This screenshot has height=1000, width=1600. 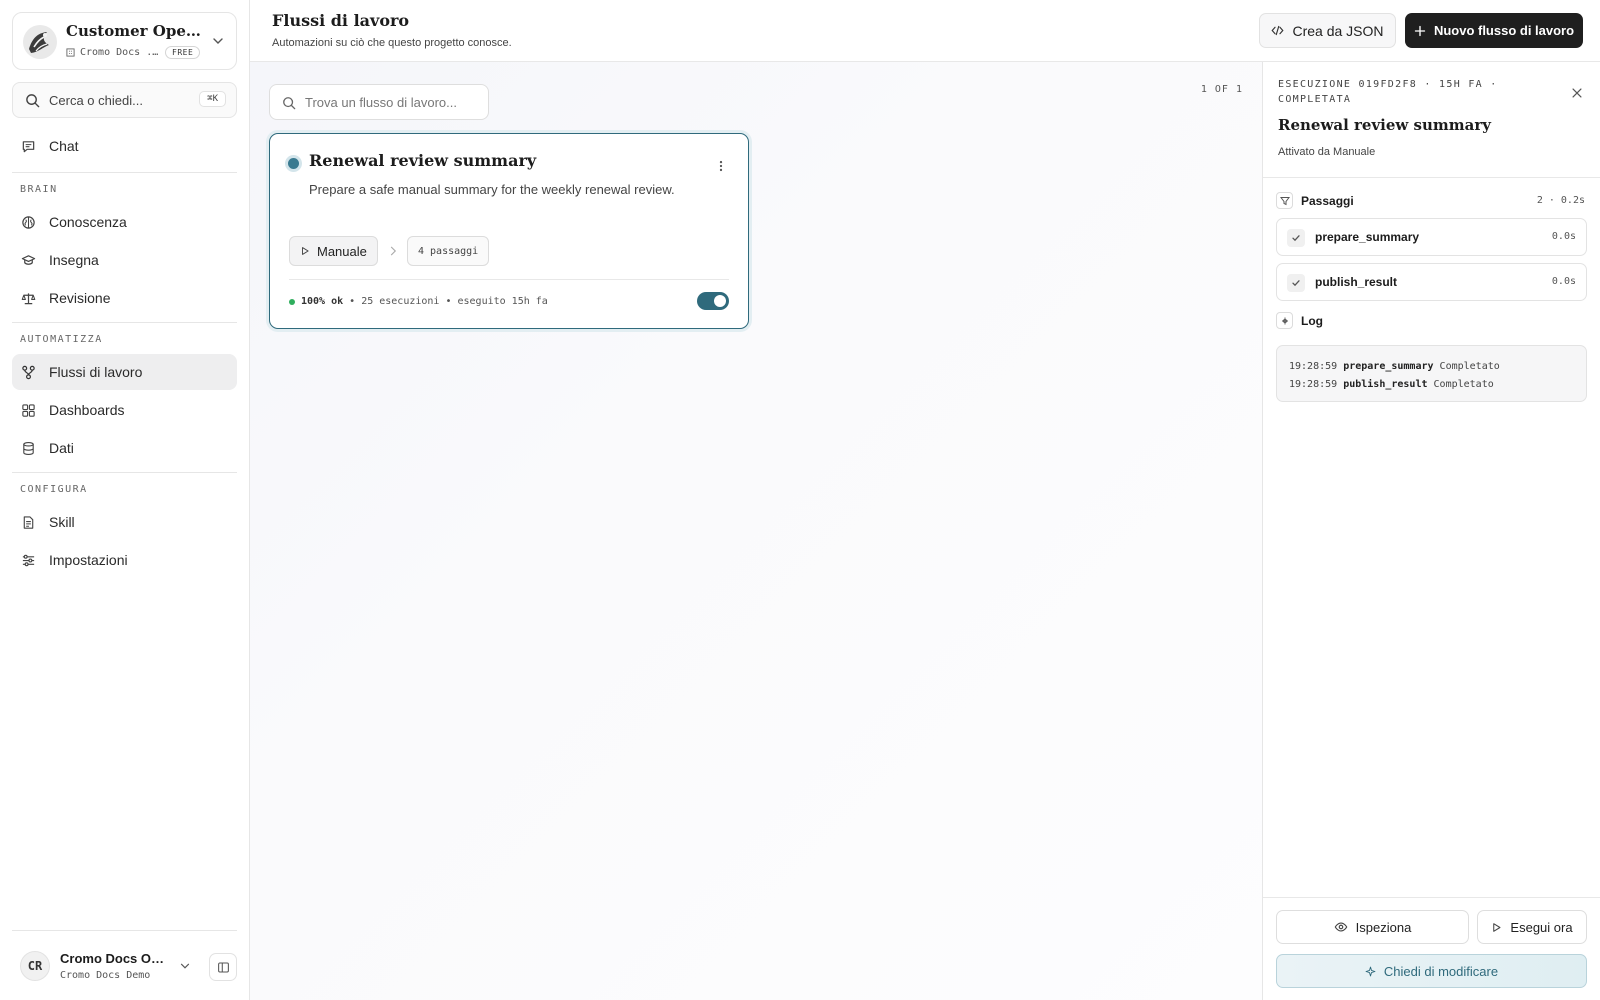 What do you see at coordinates (1384, 125) in the screenshot?
I see `run-title: Renewal review summary` at bounding box center [1384, 125].